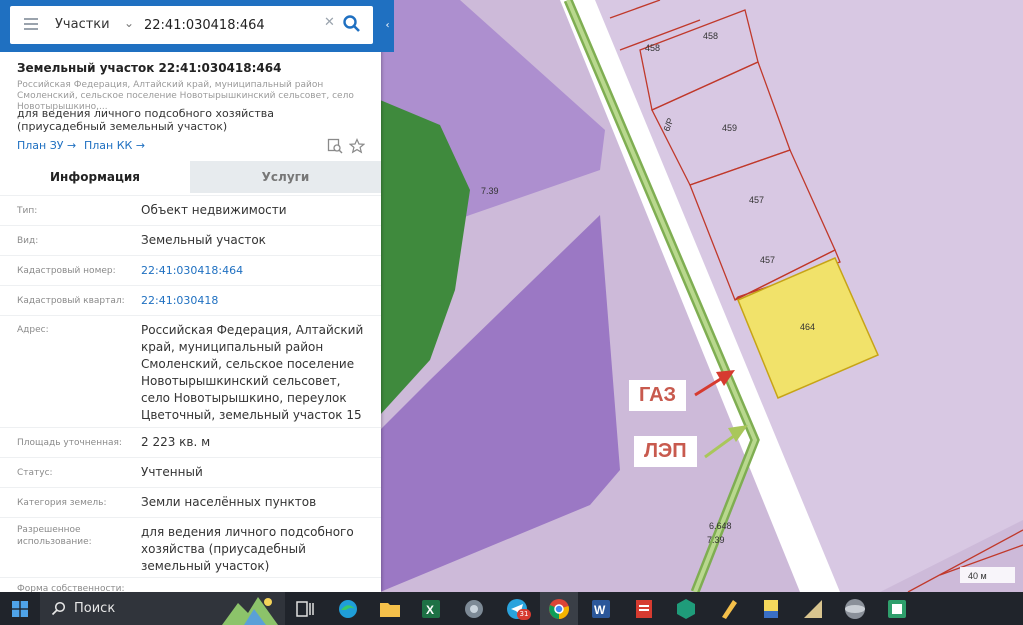 The image size is (1023, 625). I want to click on info-row-kind: Вид: Земельный участок, so click(190, 240).